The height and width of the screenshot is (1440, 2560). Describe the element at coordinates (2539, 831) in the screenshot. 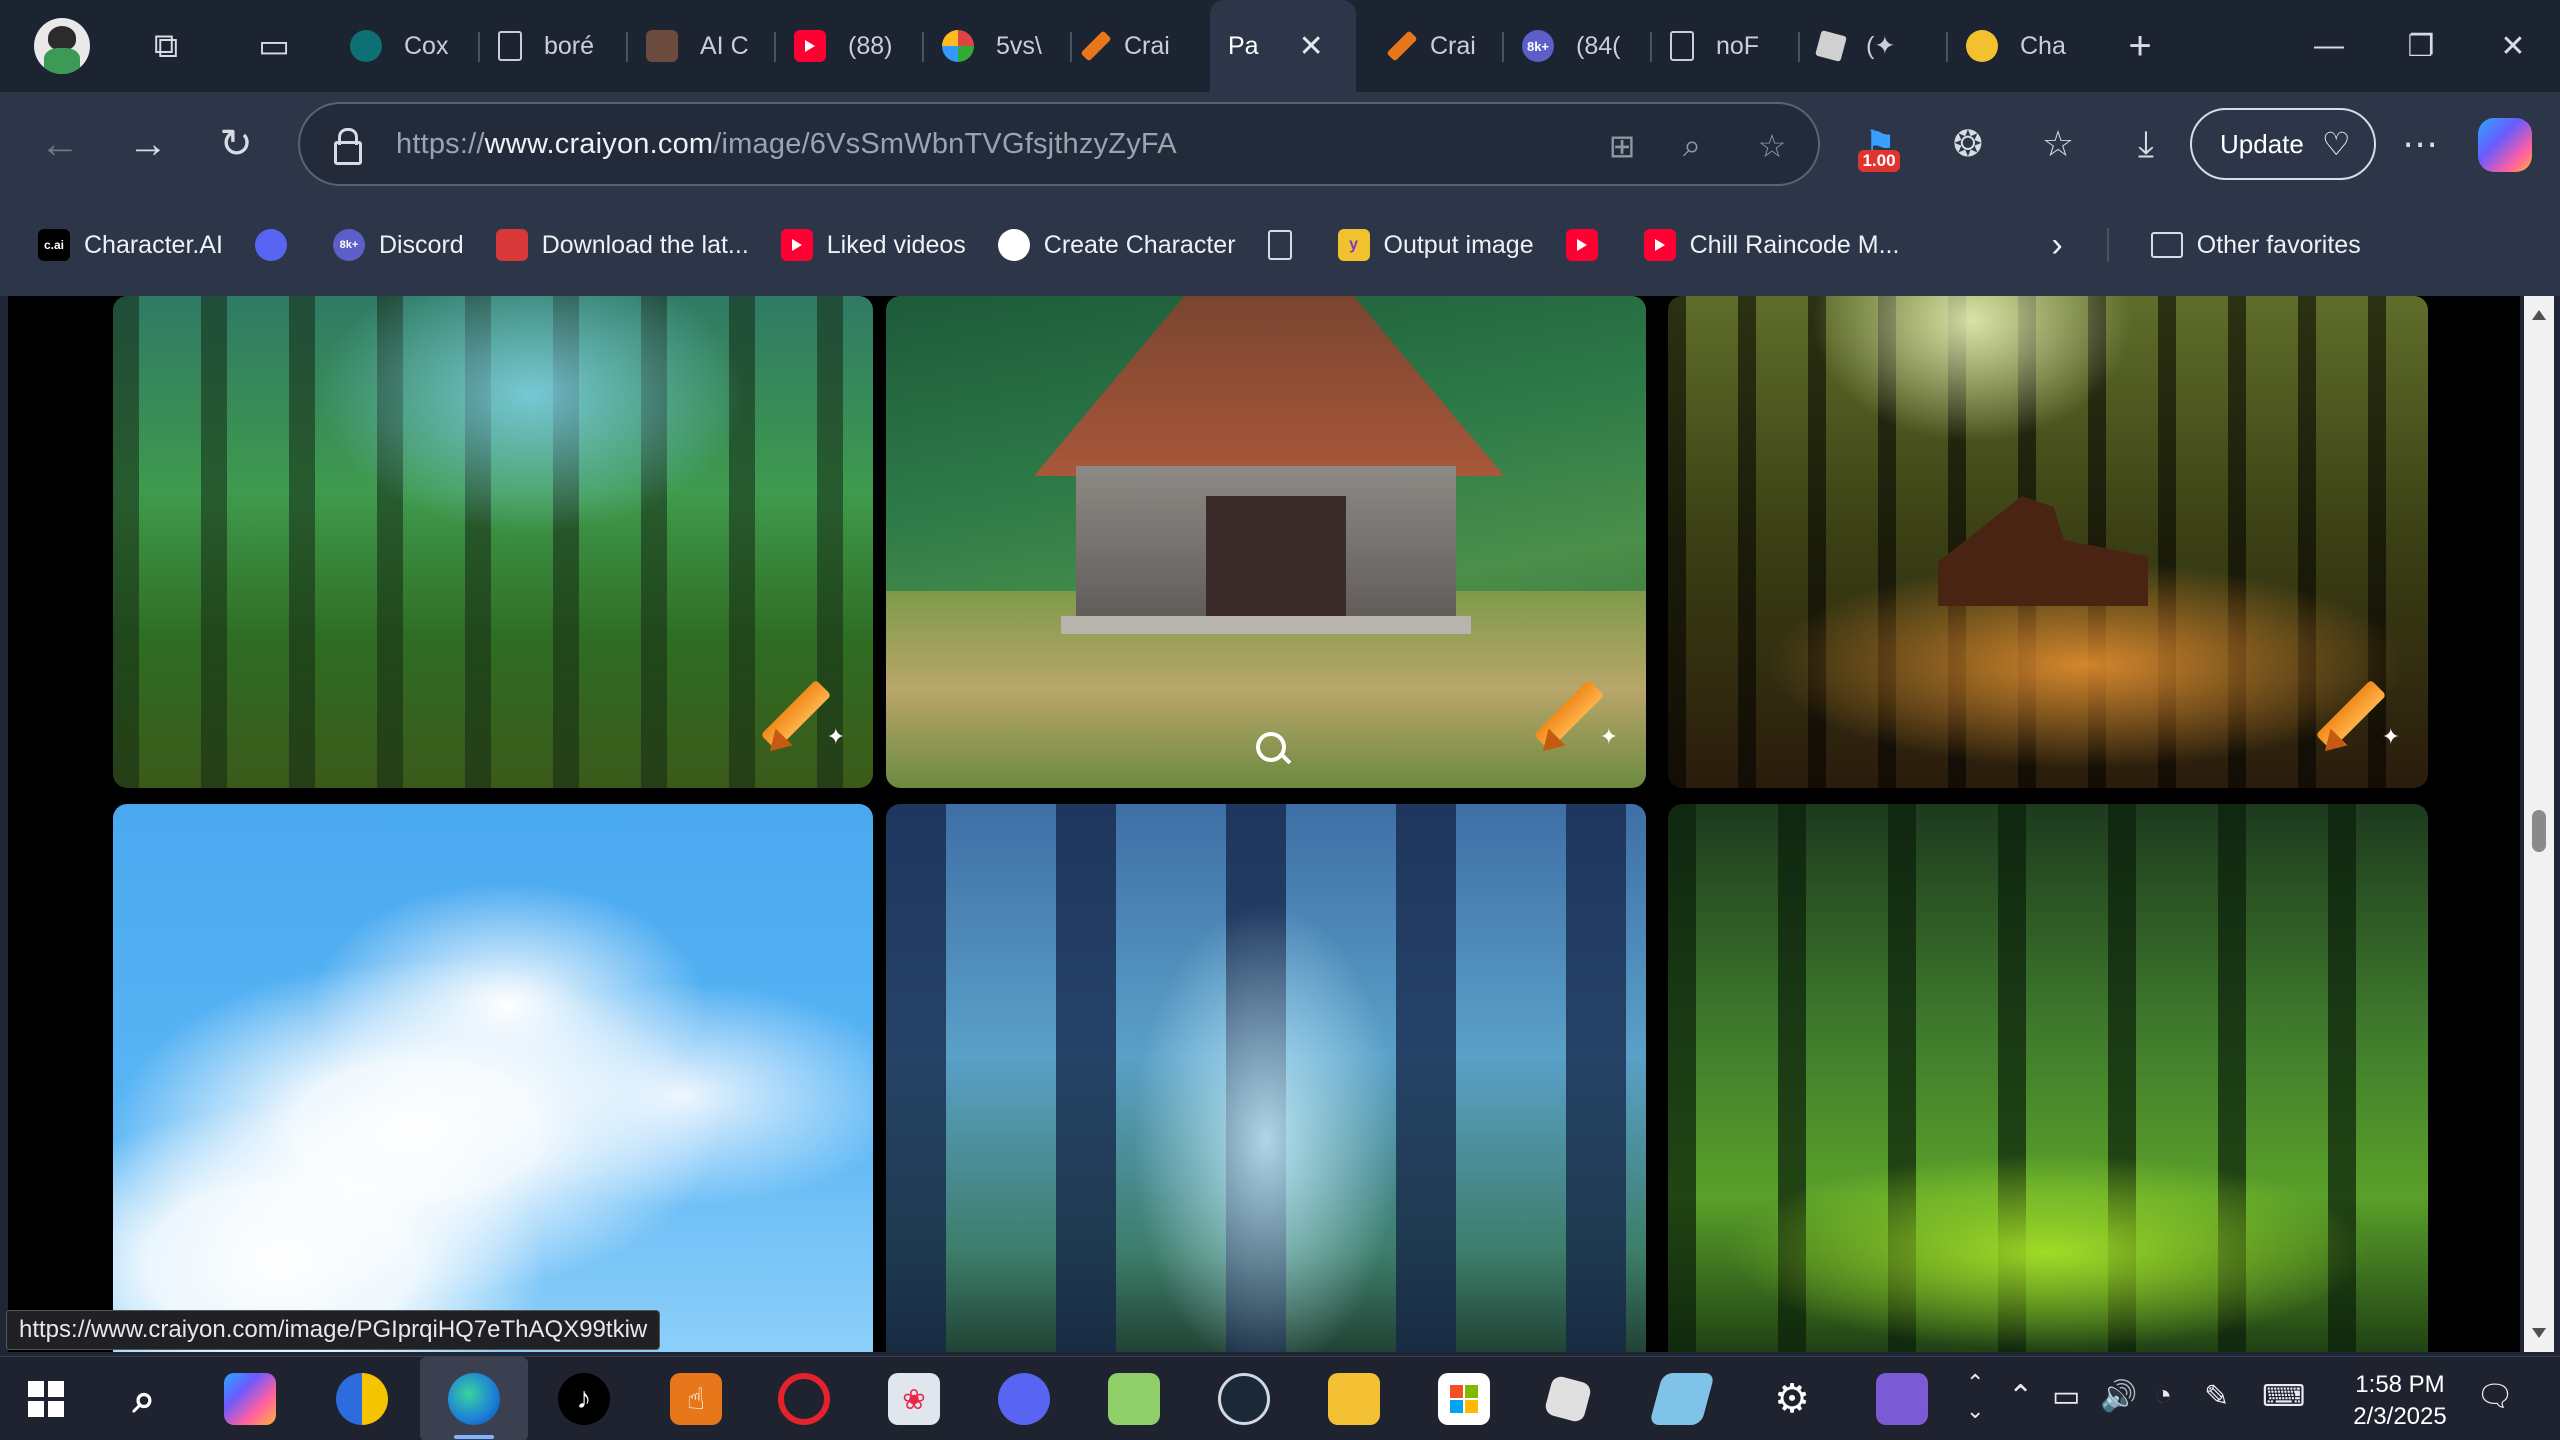

I see `scroll-thumb` at that location.